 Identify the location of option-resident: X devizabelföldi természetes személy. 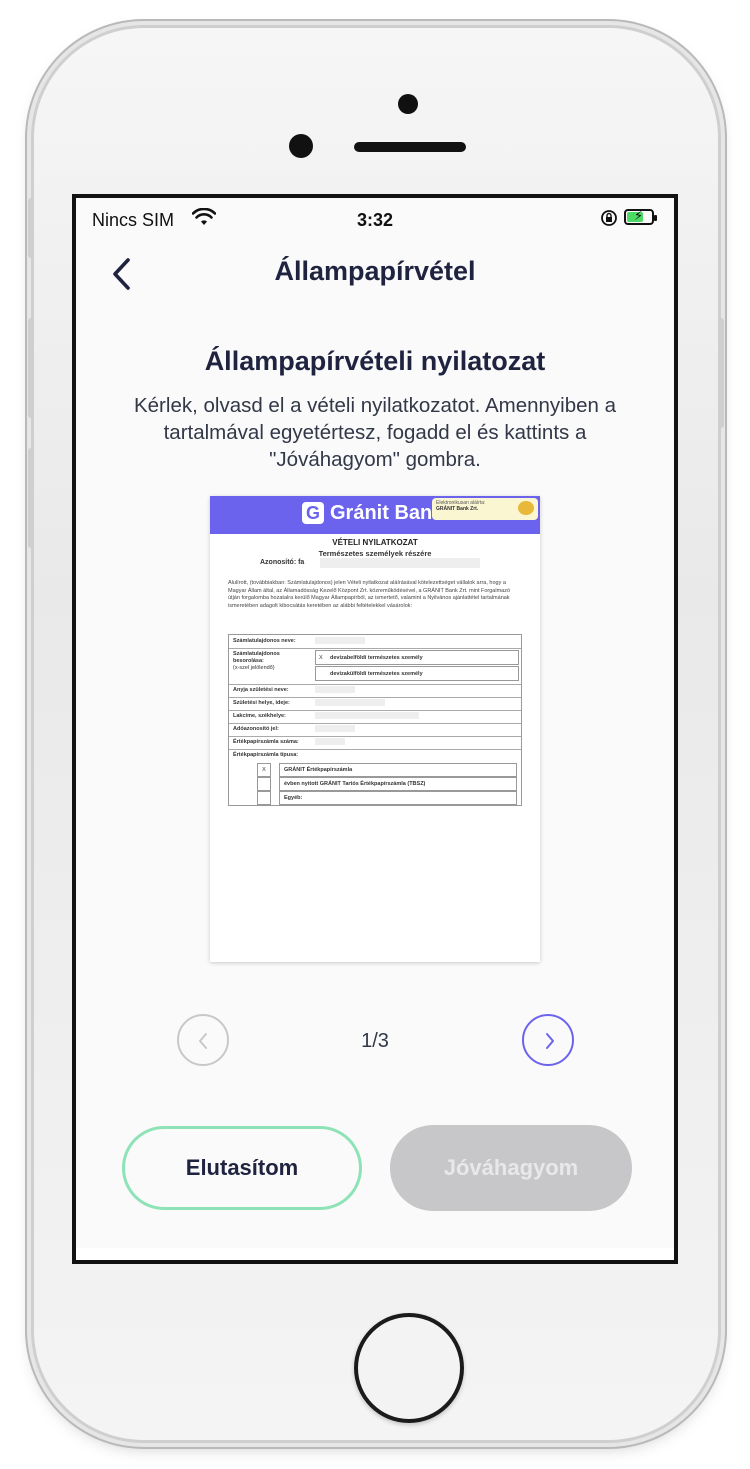
(417, 657).